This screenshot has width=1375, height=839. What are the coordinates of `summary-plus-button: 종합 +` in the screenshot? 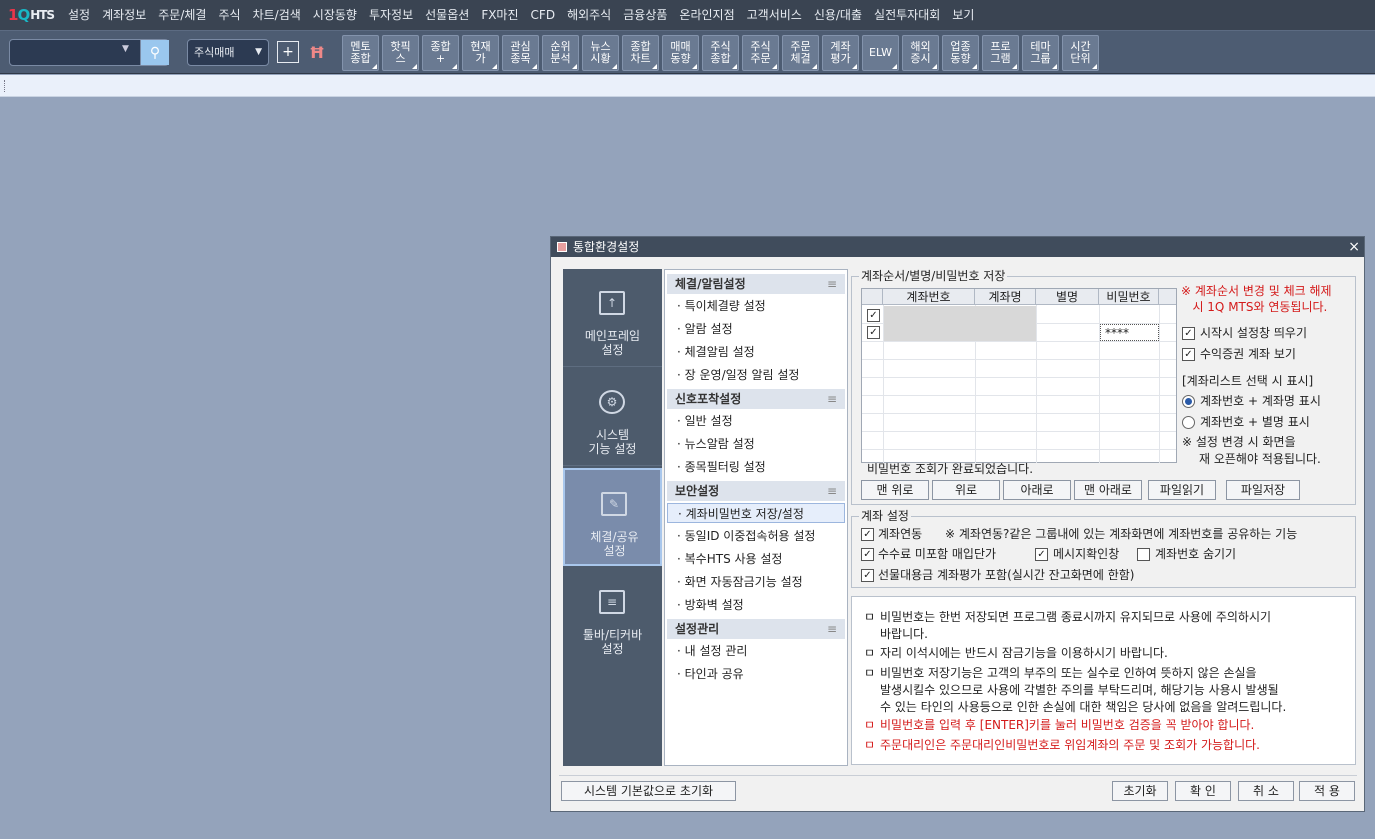 It's located at (440, 53).